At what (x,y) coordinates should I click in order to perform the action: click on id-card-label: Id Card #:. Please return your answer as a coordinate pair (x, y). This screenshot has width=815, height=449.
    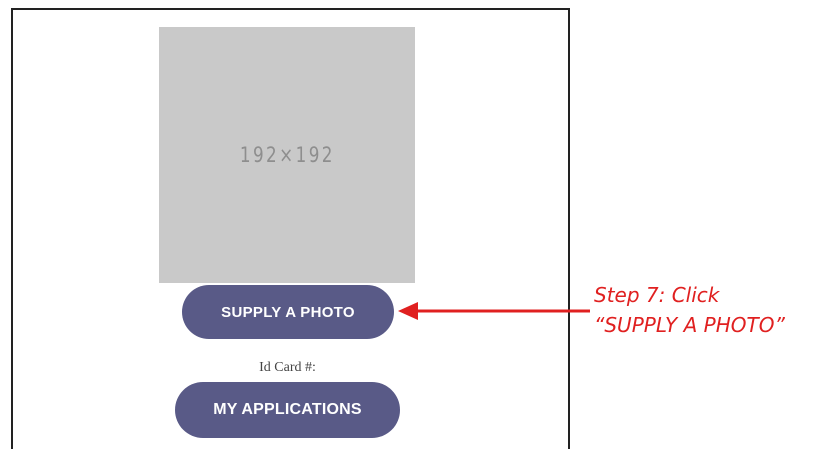
    Looking at the image, I should click on (287, 367).